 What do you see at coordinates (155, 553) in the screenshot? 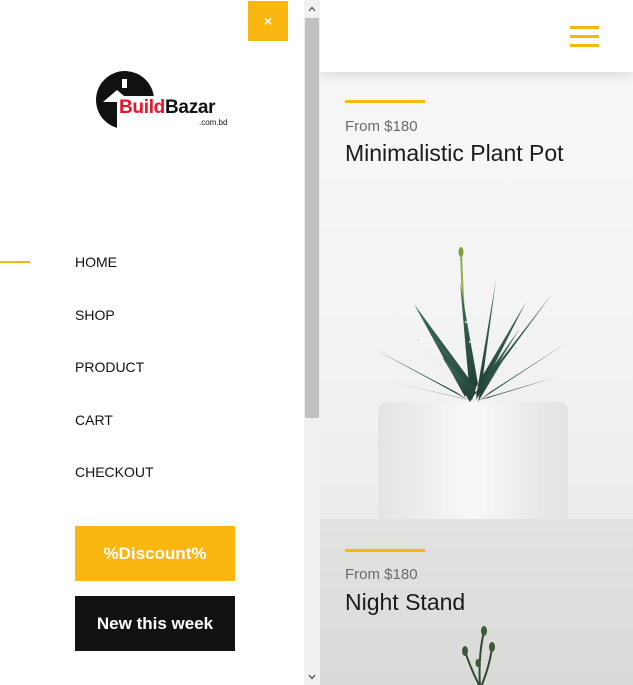
I see `discount-button: %Discount%` at bounding box center [155, 553].